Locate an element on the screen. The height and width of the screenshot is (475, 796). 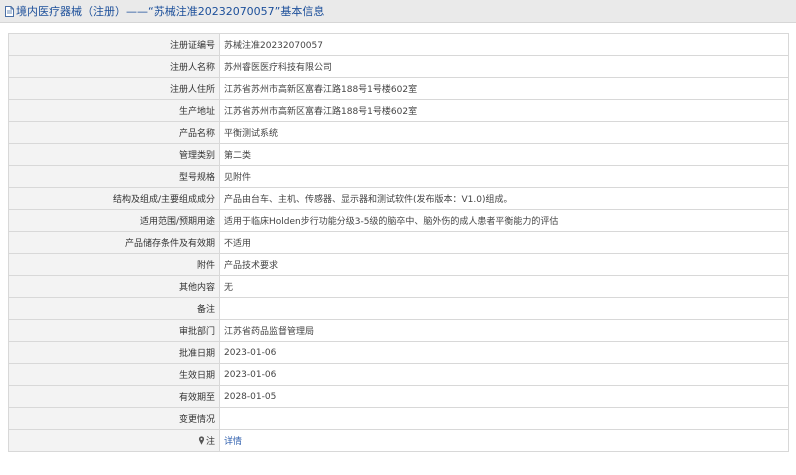
row-label: 备注 is located at coordinates (114, 308).